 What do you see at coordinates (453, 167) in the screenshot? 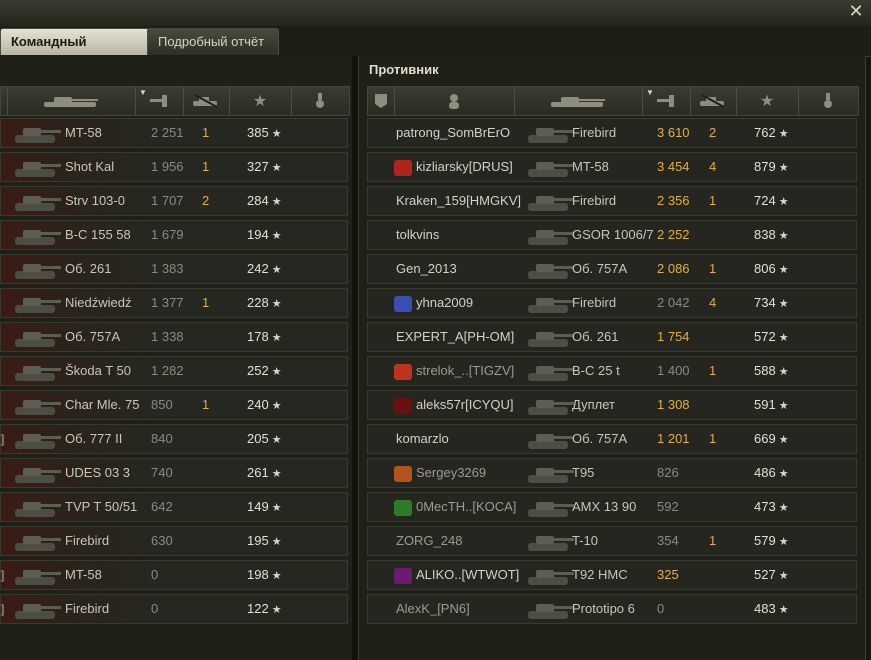
I see `player-cell: kizliarsky[DRUS]` at bounding box center [453, 167].